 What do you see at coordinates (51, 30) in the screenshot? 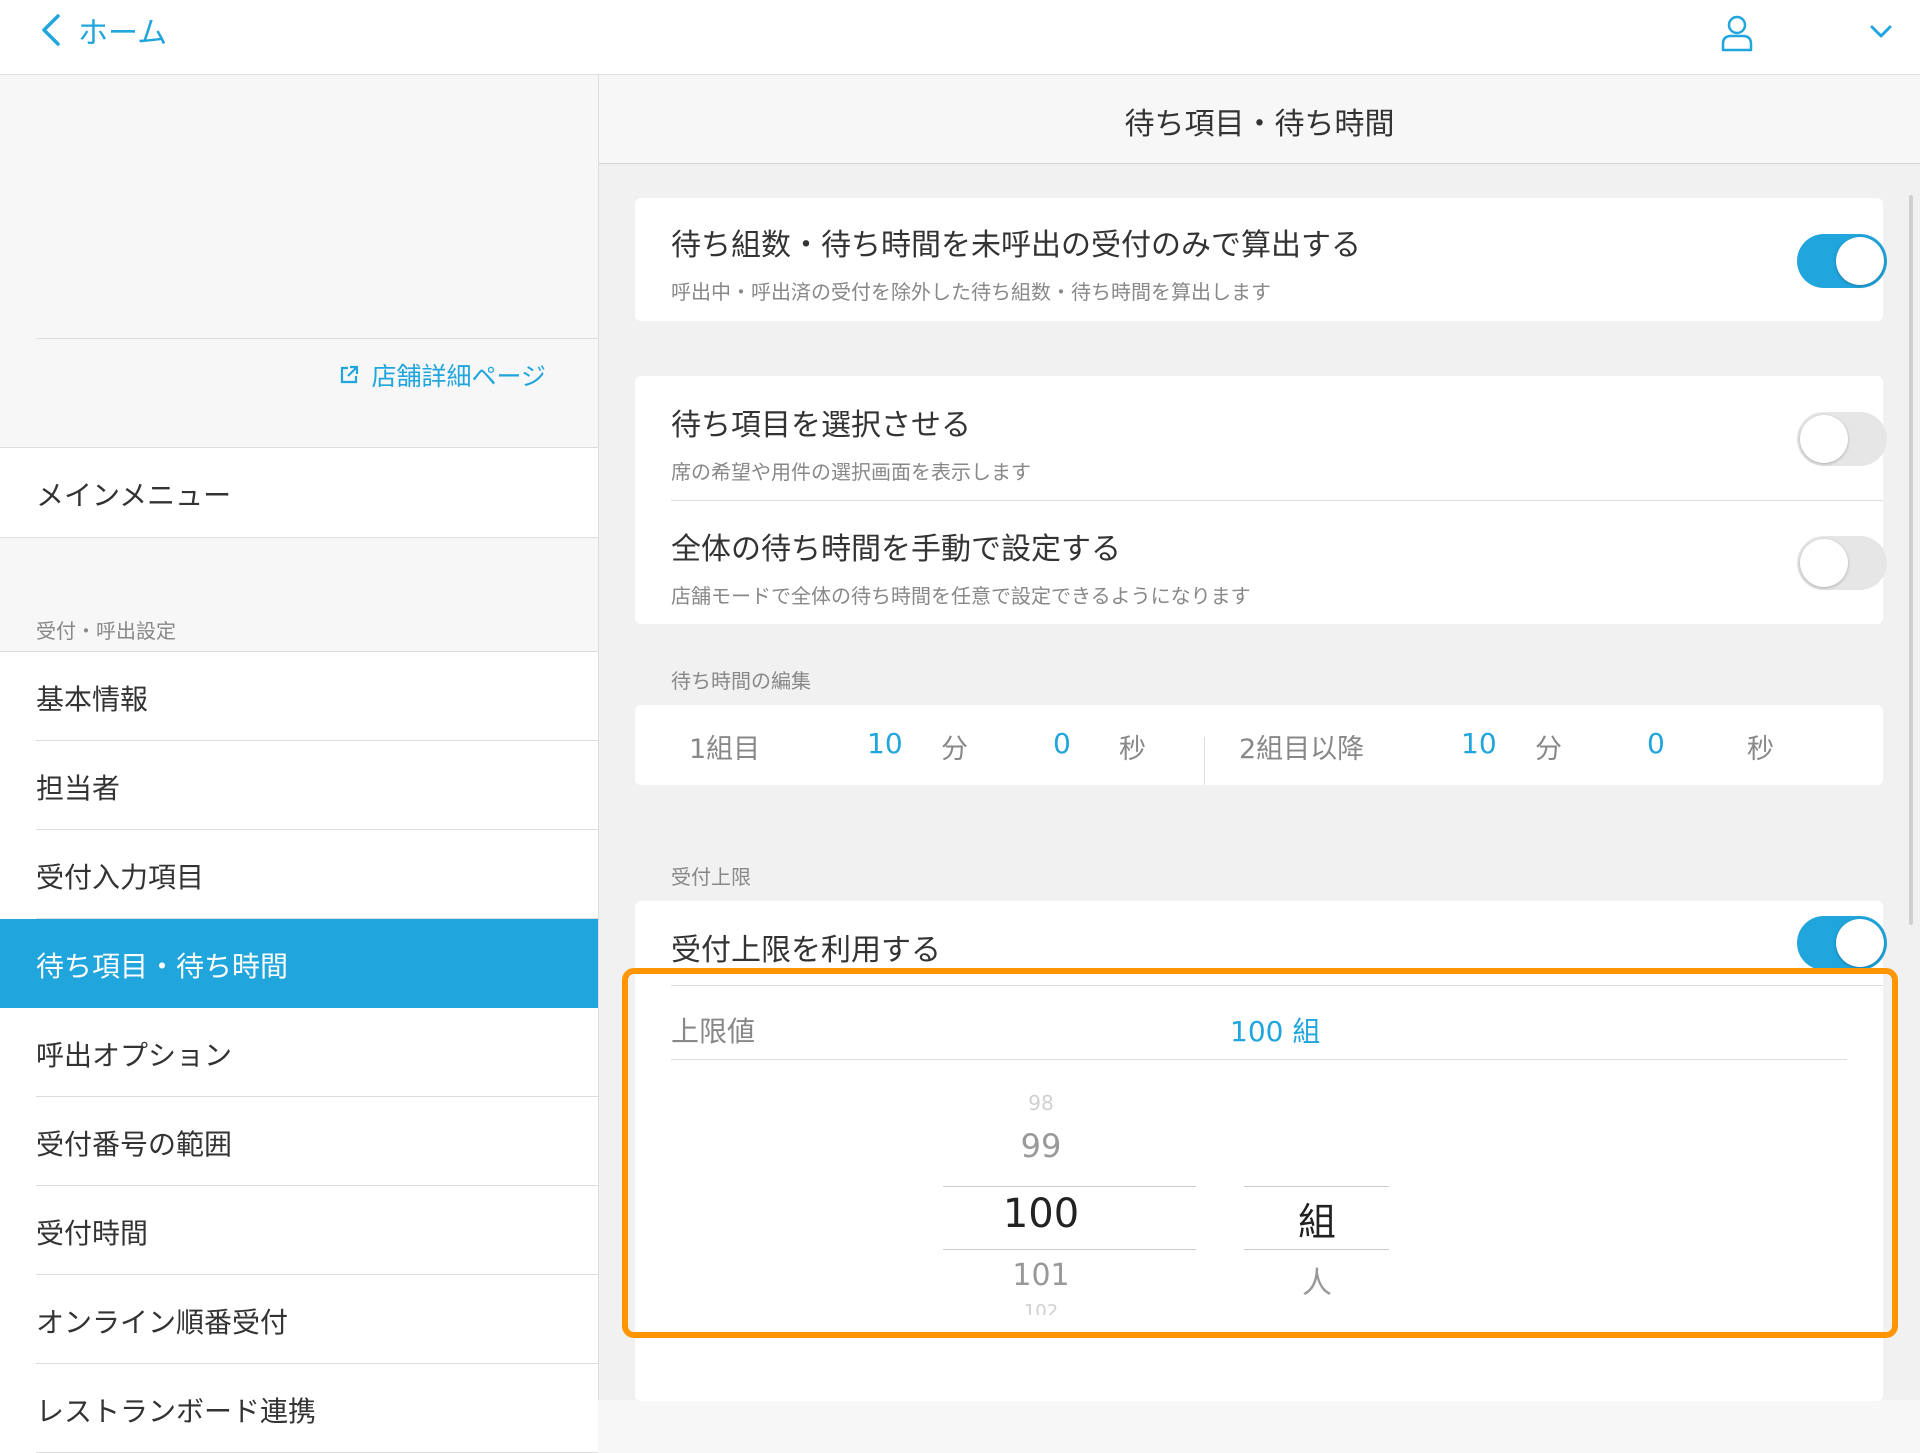
I see `chevron-left-icon` at bounding box center [51, 30].